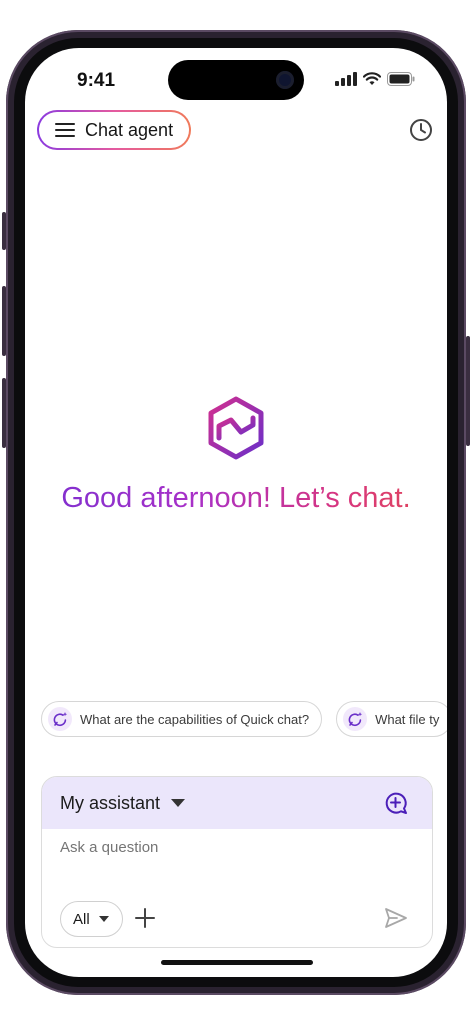 This screenshot has height=1024, width=472. What do you see at coordinates (237, 962) in the screenshot?
I see `home-indicator` at bounding box center [237, 962].